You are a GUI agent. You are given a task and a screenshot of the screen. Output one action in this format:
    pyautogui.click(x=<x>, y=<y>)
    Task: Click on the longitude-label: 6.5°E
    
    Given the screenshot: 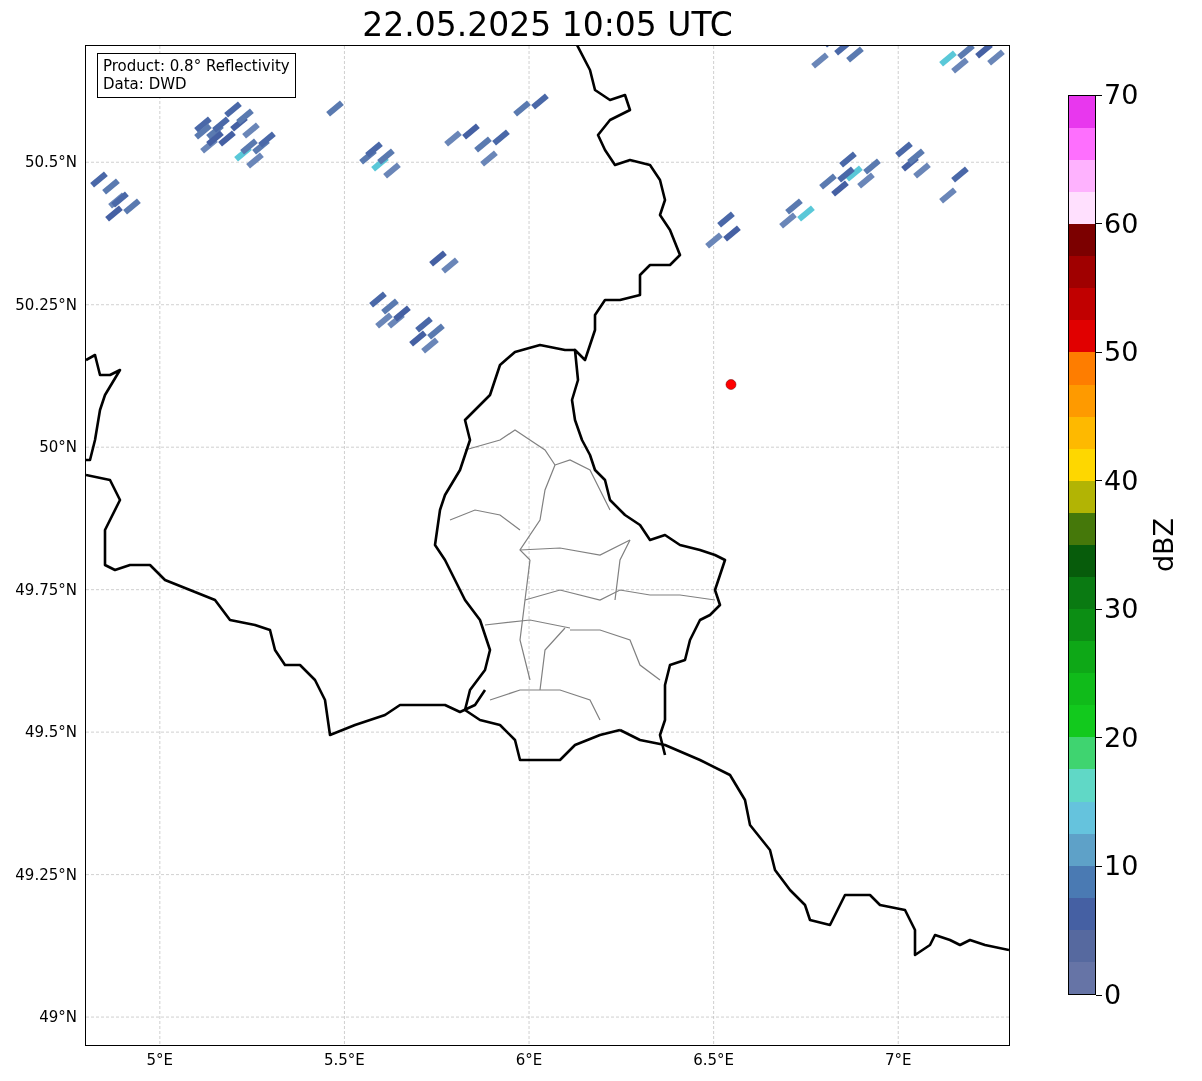 What is the action you would take?
    pyautogui.click(x=714, y=1060)
    